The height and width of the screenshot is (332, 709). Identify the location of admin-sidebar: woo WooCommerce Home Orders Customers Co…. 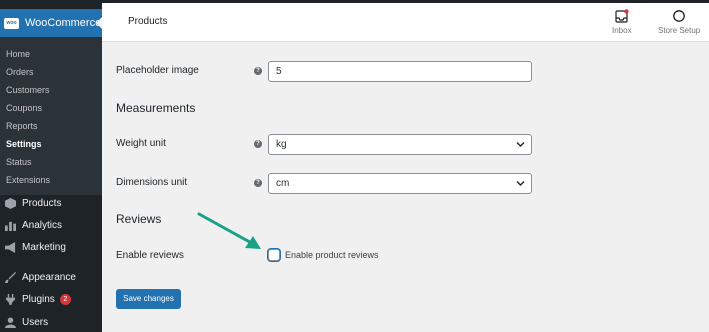
(51, 167).